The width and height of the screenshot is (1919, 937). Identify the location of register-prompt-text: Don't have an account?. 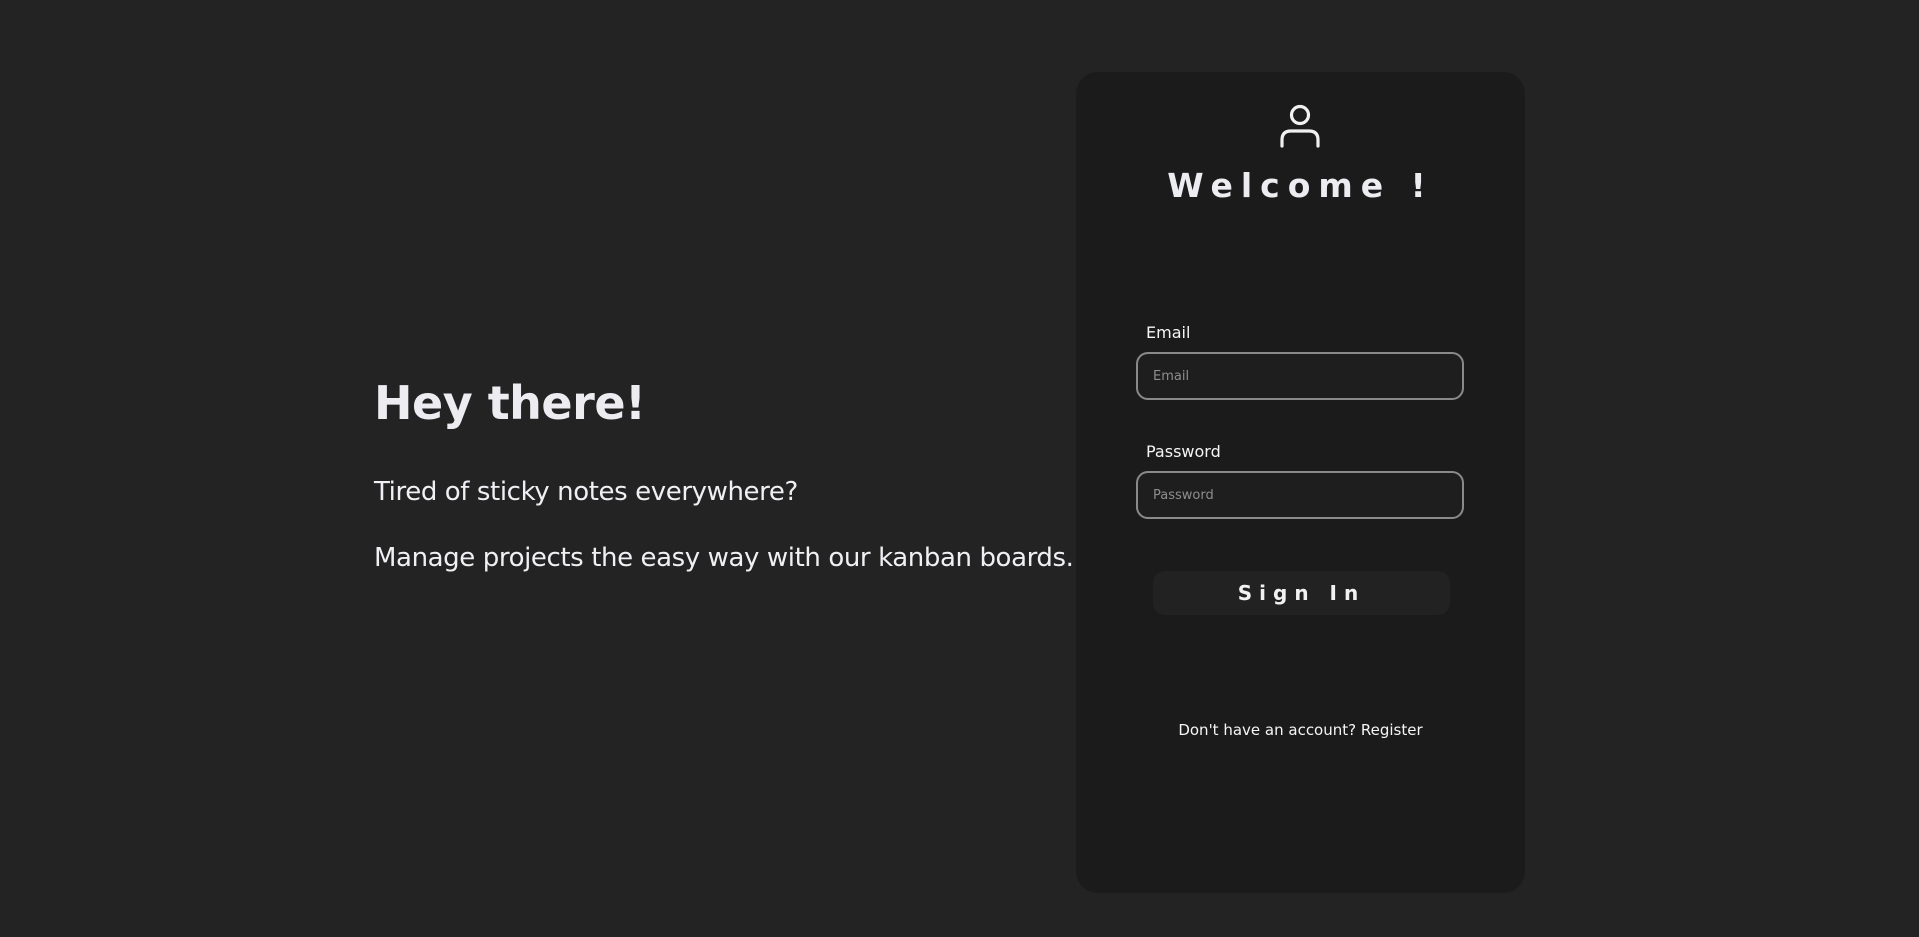
(1267, 730).